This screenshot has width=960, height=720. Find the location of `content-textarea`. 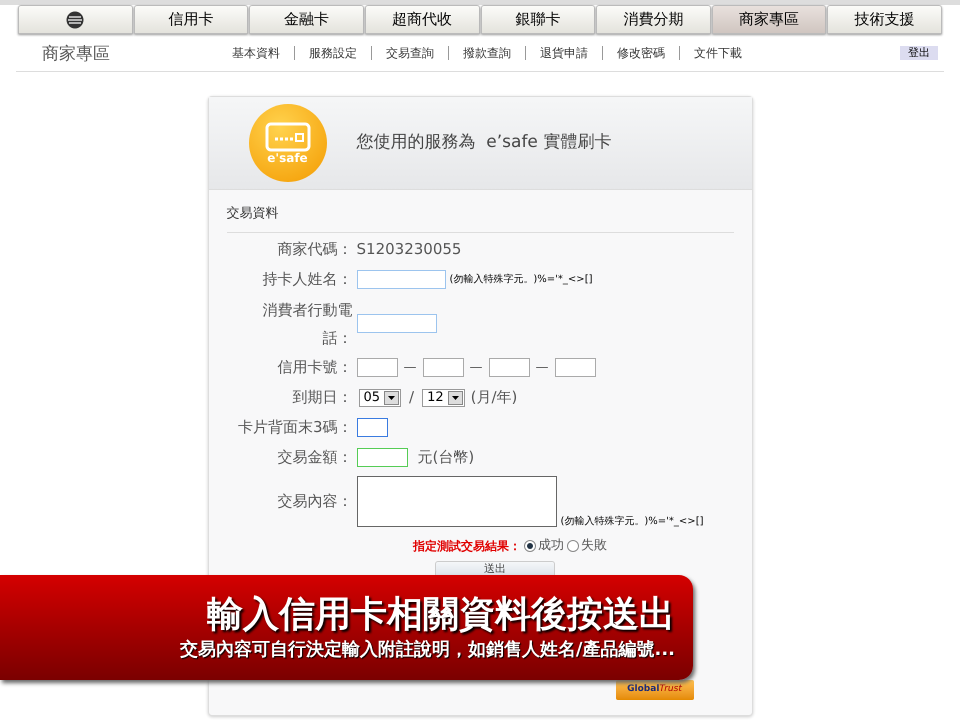

content-textarea is located at coordinates (456, 501).